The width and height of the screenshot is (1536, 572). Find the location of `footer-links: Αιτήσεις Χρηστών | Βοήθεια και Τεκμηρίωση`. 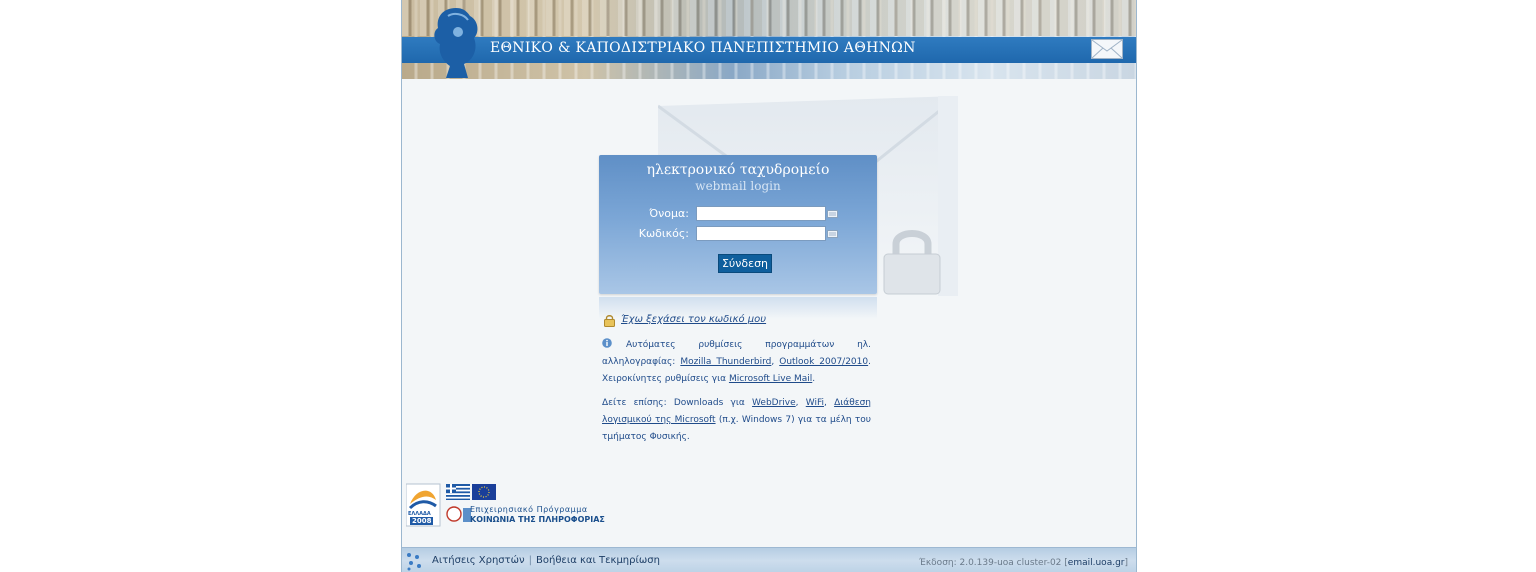

footer-links: Αιτήσεις Χρηστών | Βοήθεια και Τεκμηρίωση is located at coordinates (546, 560).